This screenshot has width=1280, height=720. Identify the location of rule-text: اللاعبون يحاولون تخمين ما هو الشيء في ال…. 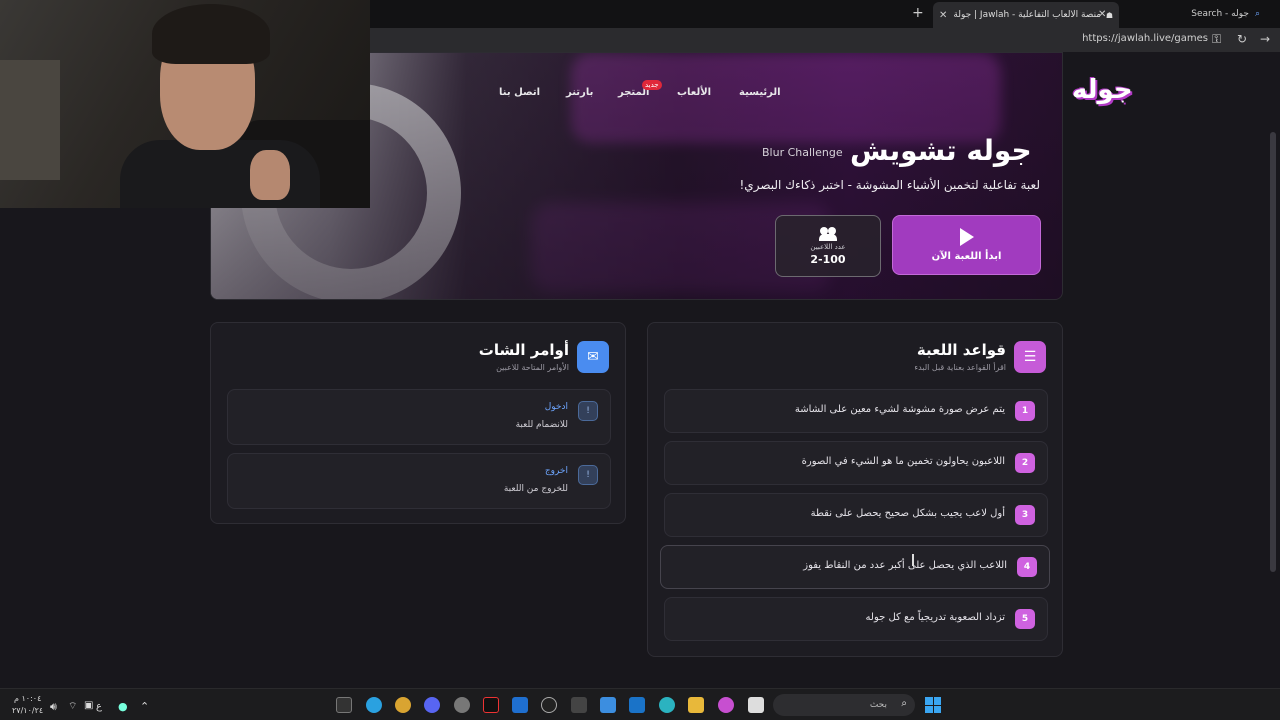
(903, 461).